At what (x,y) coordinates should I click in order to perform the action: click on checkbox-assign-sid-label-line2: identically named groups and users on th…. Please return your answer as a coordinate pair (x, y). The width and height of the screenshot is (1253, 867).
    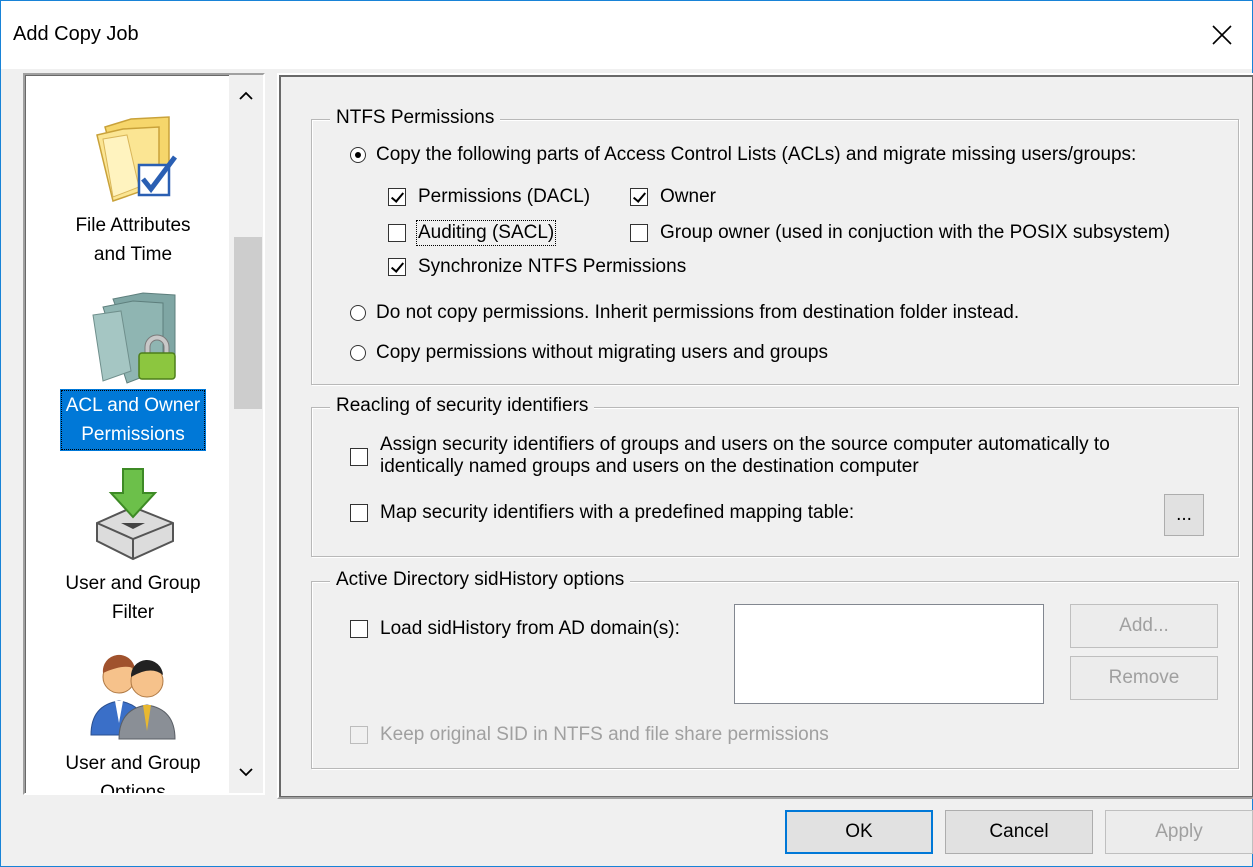
    Looking at the image, I should click on (649, 466).